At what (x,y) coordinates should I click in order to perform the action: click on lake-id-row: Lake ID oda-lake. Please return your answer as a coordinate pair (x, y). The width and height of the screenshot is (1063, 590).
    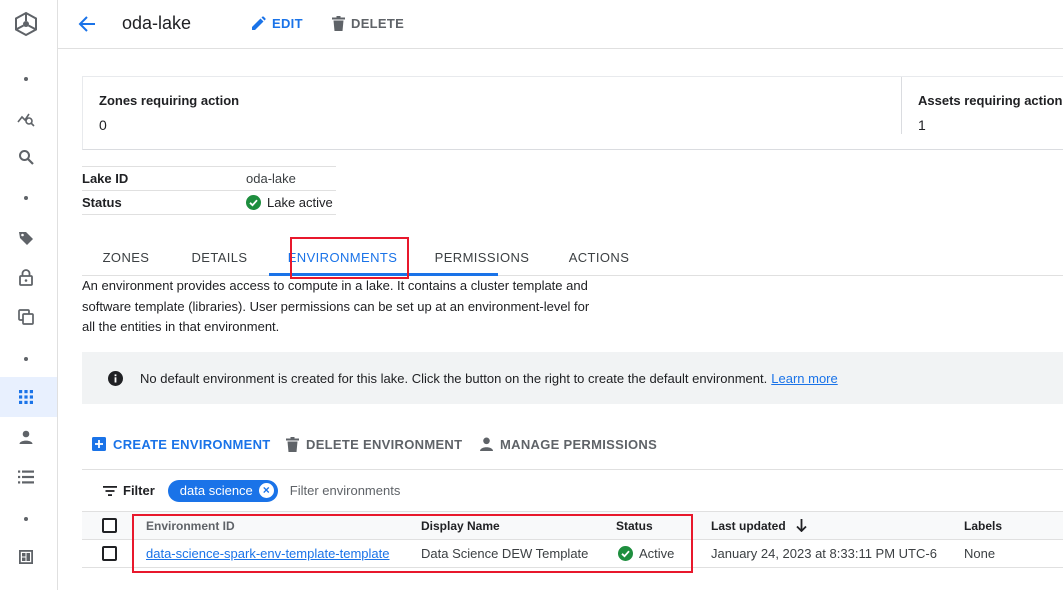
    Looking at the image, I should click on (209, 179).